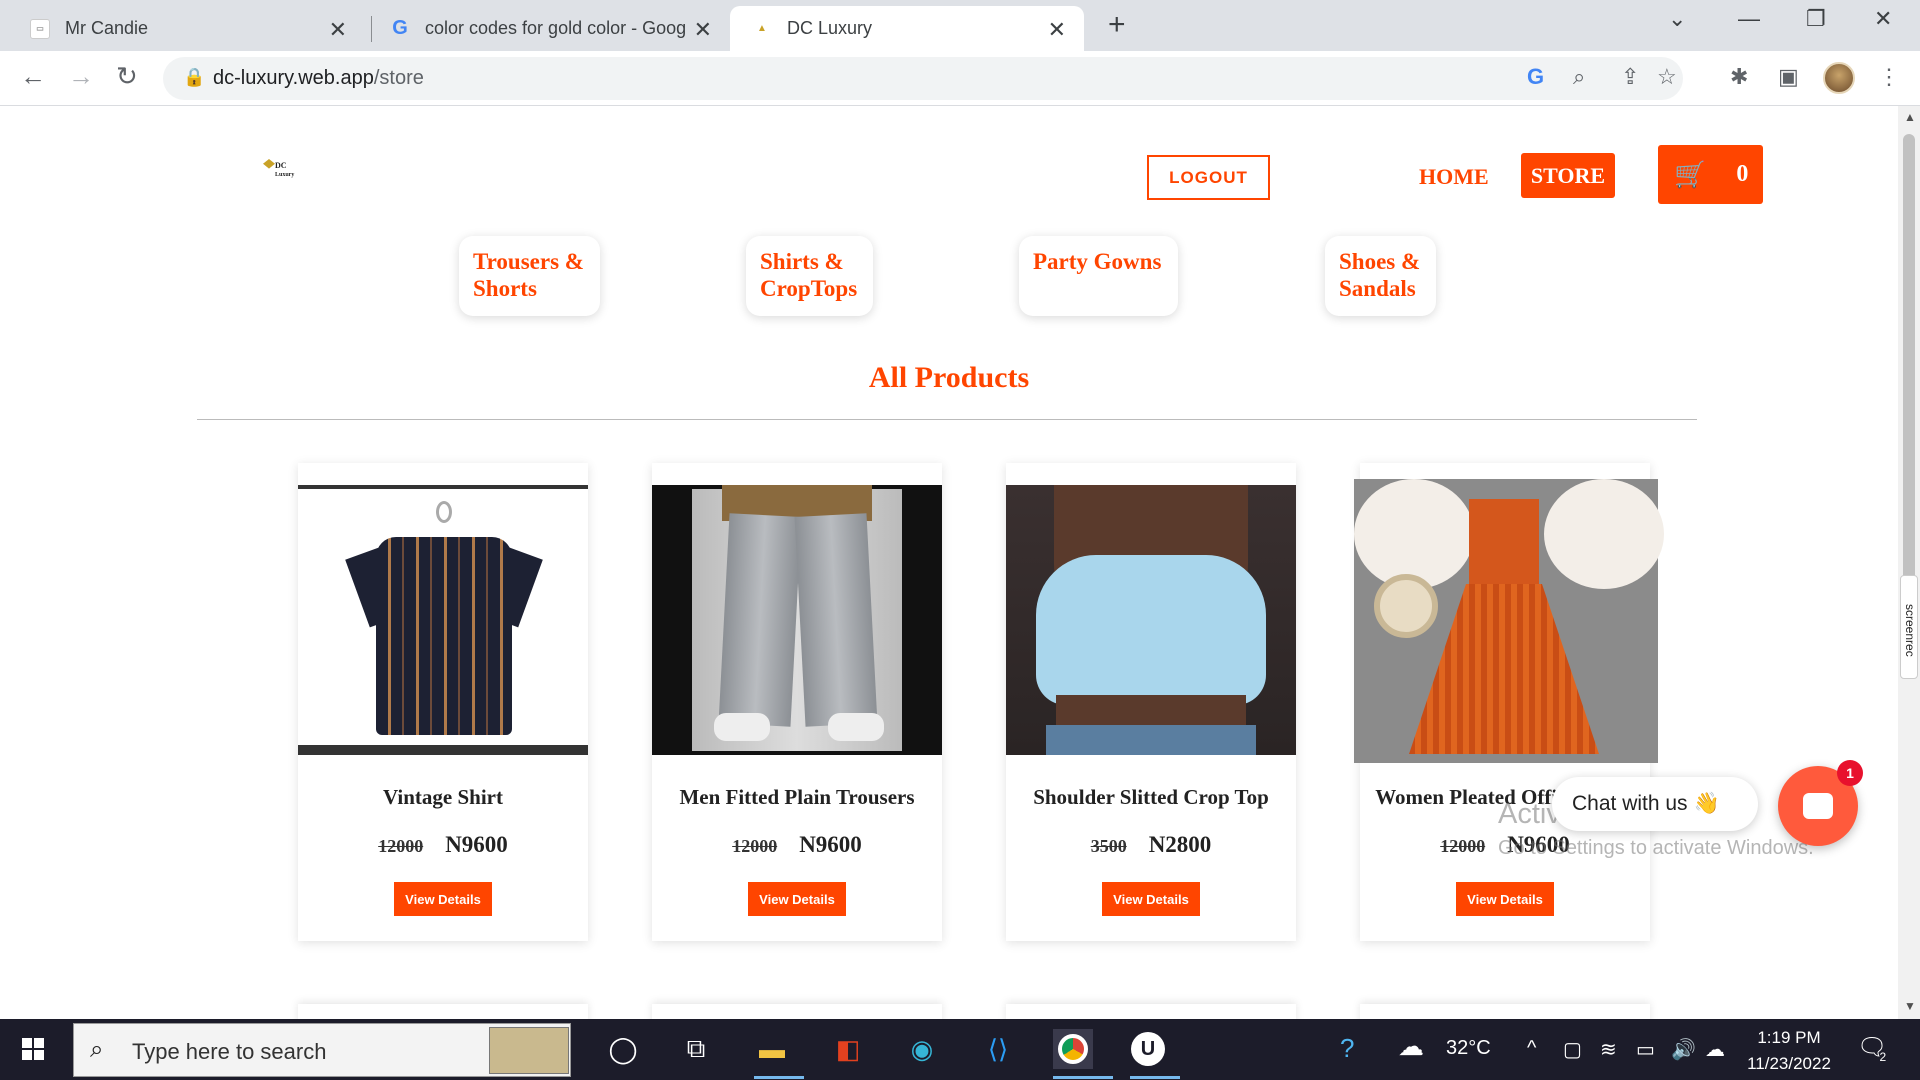 This screenshot has height=1080, width=1920. Describe the element at coordinates (1816, 19) in the screenshot. I see `restore-icon: ❐` at that location.